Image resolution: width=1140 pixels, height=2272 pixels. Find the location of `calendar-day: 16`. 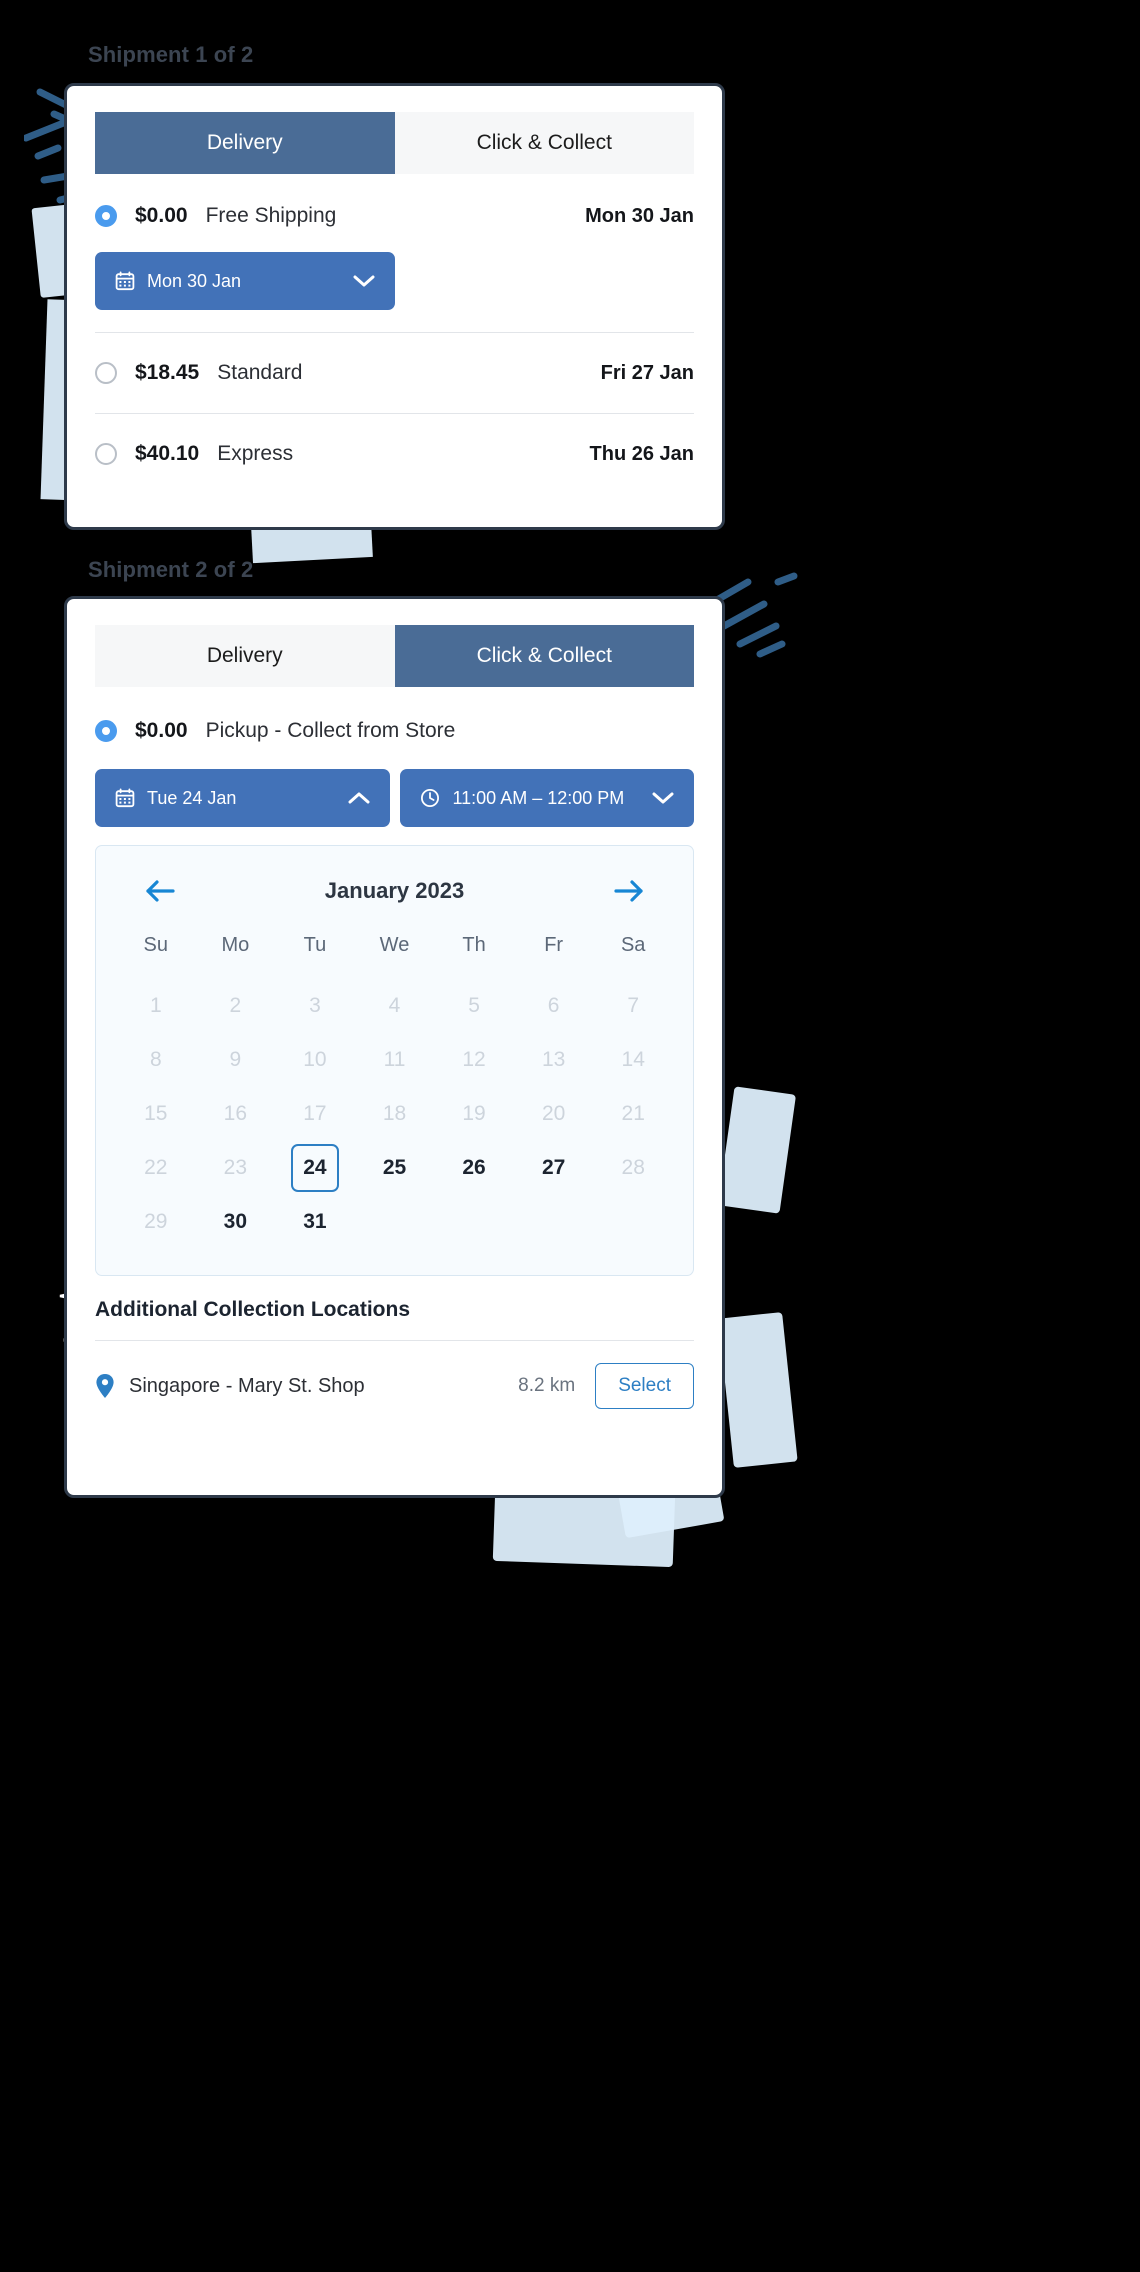

calendar-day: 16 is located at coordinates (235, 1113).